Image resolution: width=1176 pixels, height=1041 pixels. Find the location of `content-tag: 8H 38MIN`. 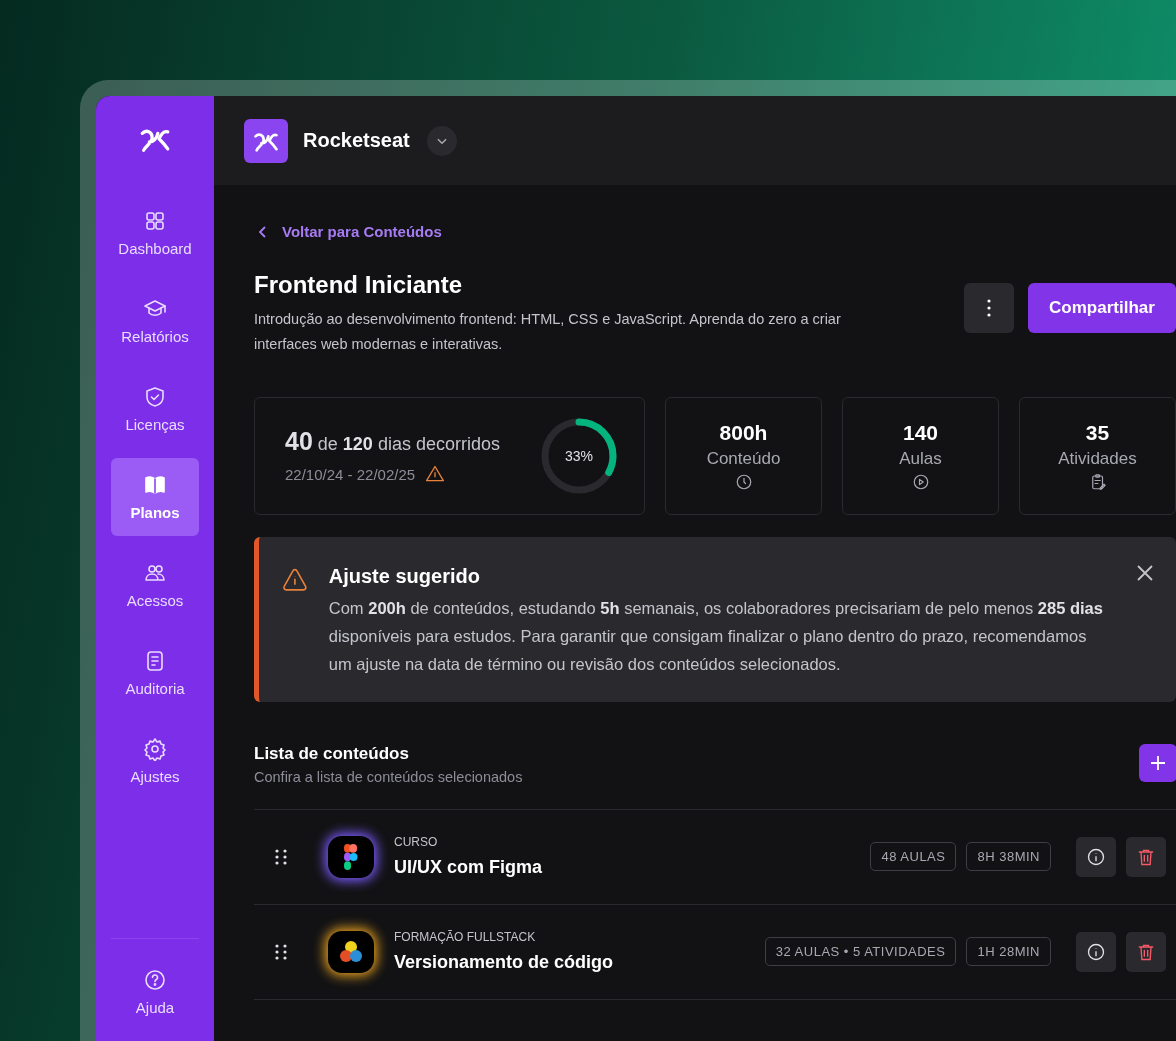

content-tag: 8H 38MIN is located at coordinates (1008, 856).